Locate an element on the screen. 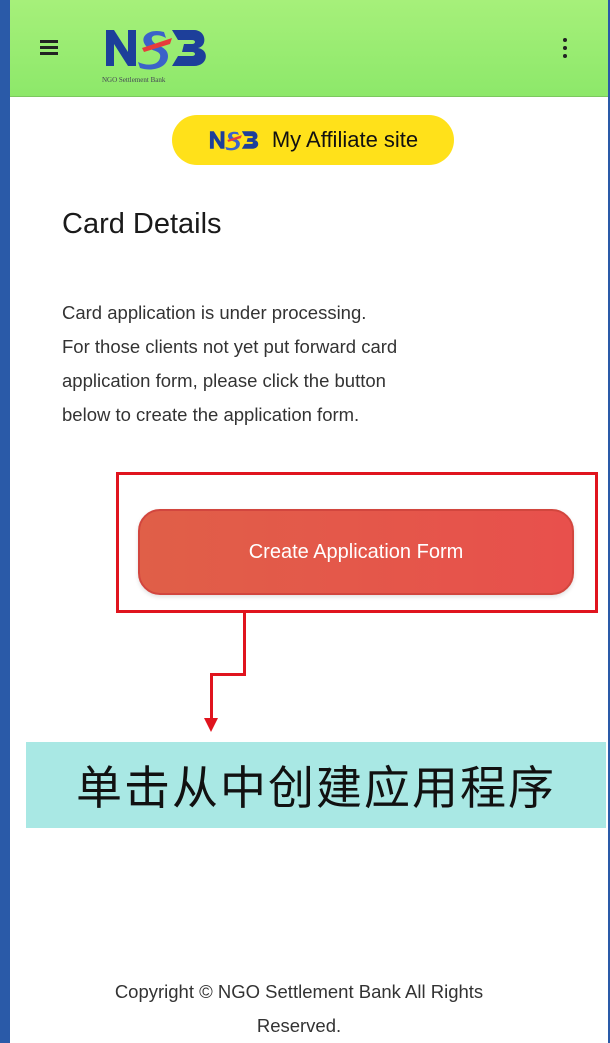  description-line: below to create the application form. is located at coordinates (211, 414).